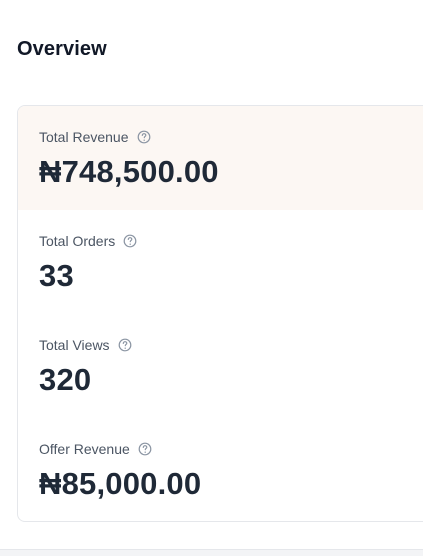 This screenshot has height=556, width=423. Describe the element at coordinates (120, 483) in the screenshot. I see `metric-value: ₦85,000.00` at that location.